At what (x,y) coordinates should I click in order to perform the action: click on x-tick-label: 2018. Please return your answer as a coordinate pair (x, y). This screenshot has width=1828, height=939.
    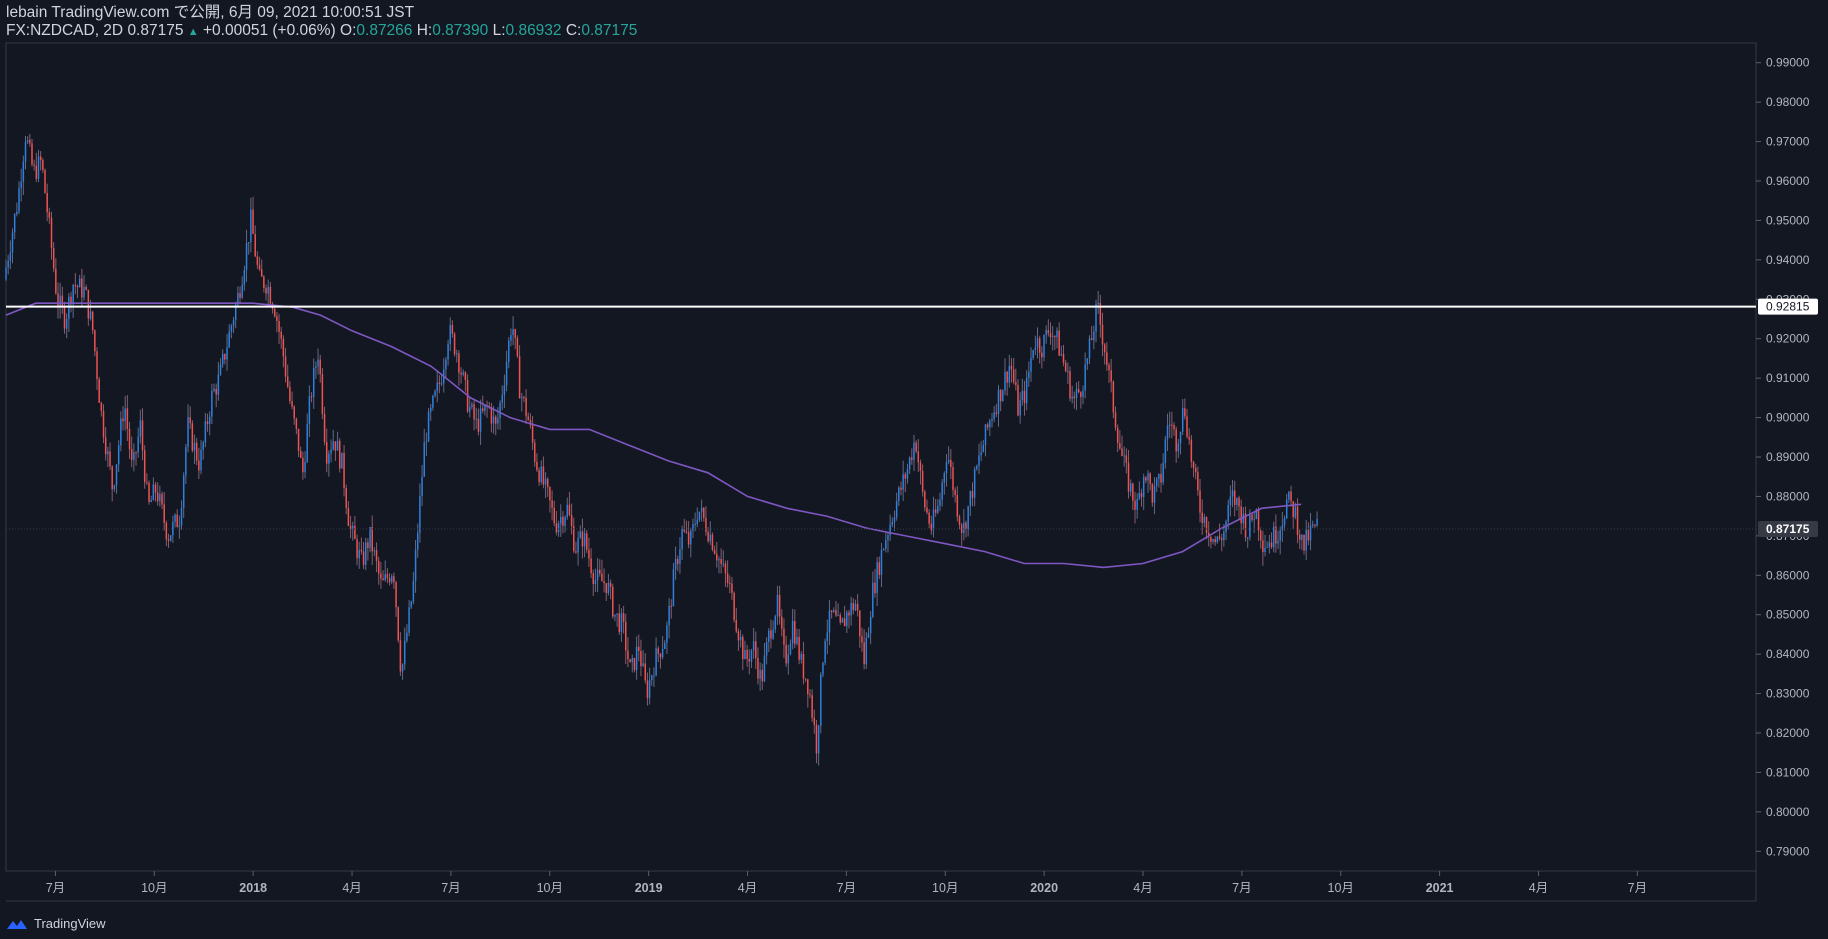
    Looking at the image, I should click on (253, 888).